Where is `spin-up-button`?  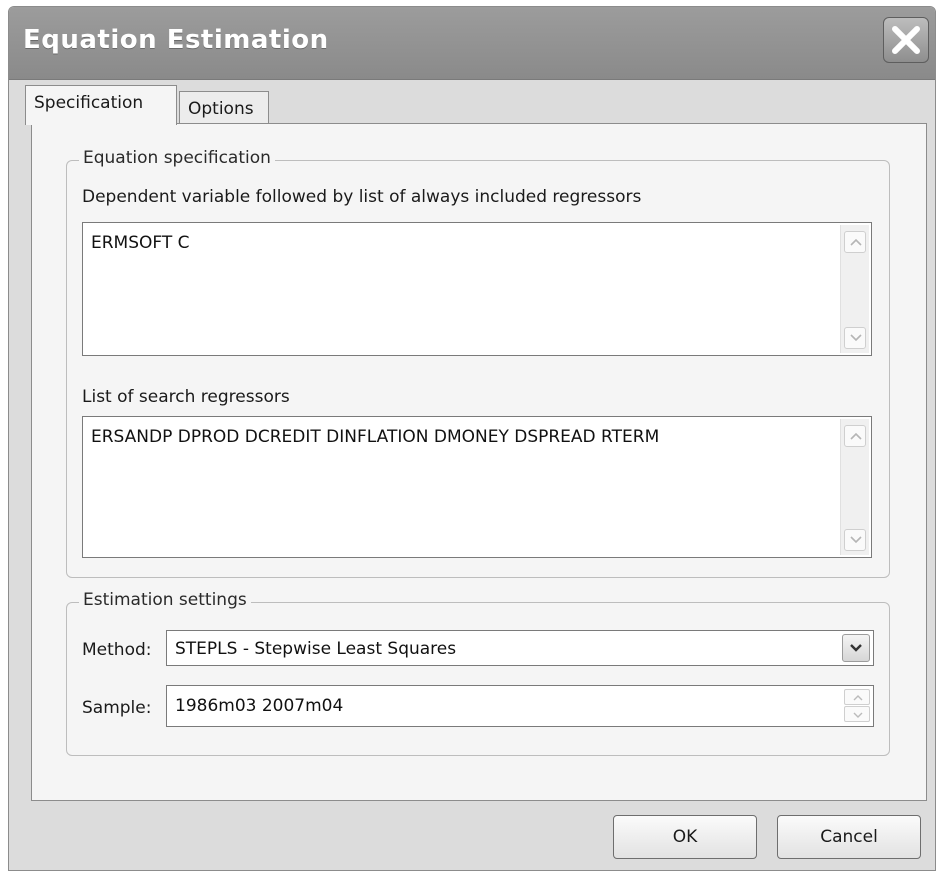
spin-up-button is located at coordinates (857, 697).